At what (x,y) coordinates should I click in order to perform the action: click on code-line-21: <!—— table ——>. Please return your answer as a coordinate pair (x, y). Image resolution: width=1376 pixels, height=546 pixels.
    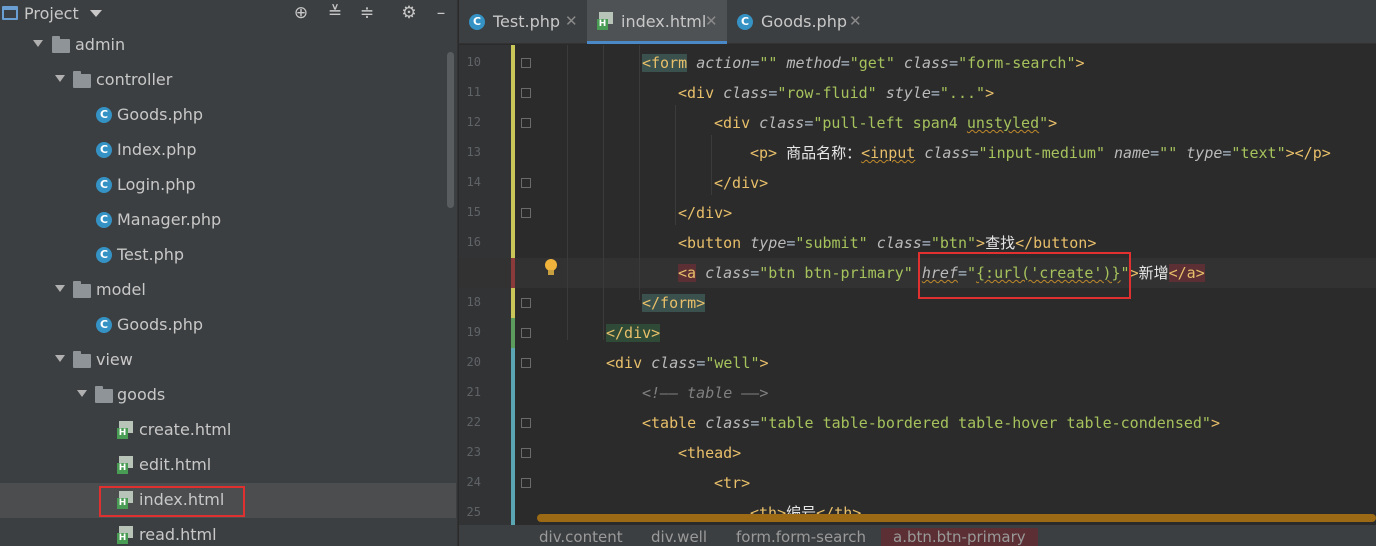
    Looking at the image, I should click on (705, 393).